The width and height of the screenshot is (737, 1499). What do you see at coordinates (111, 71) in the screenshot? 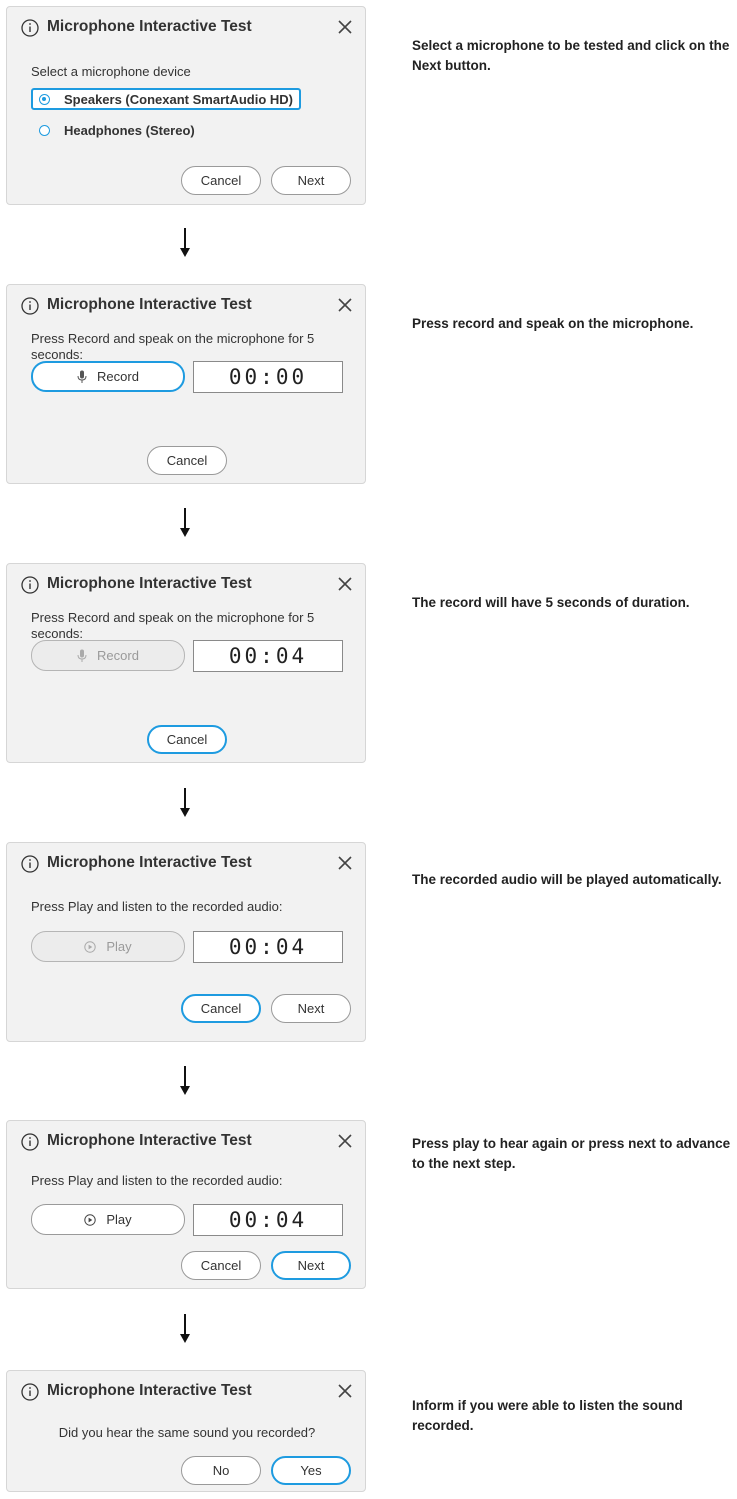
I see `dialog-prompt: Select a microphone device` at bounding box center [111, 71].